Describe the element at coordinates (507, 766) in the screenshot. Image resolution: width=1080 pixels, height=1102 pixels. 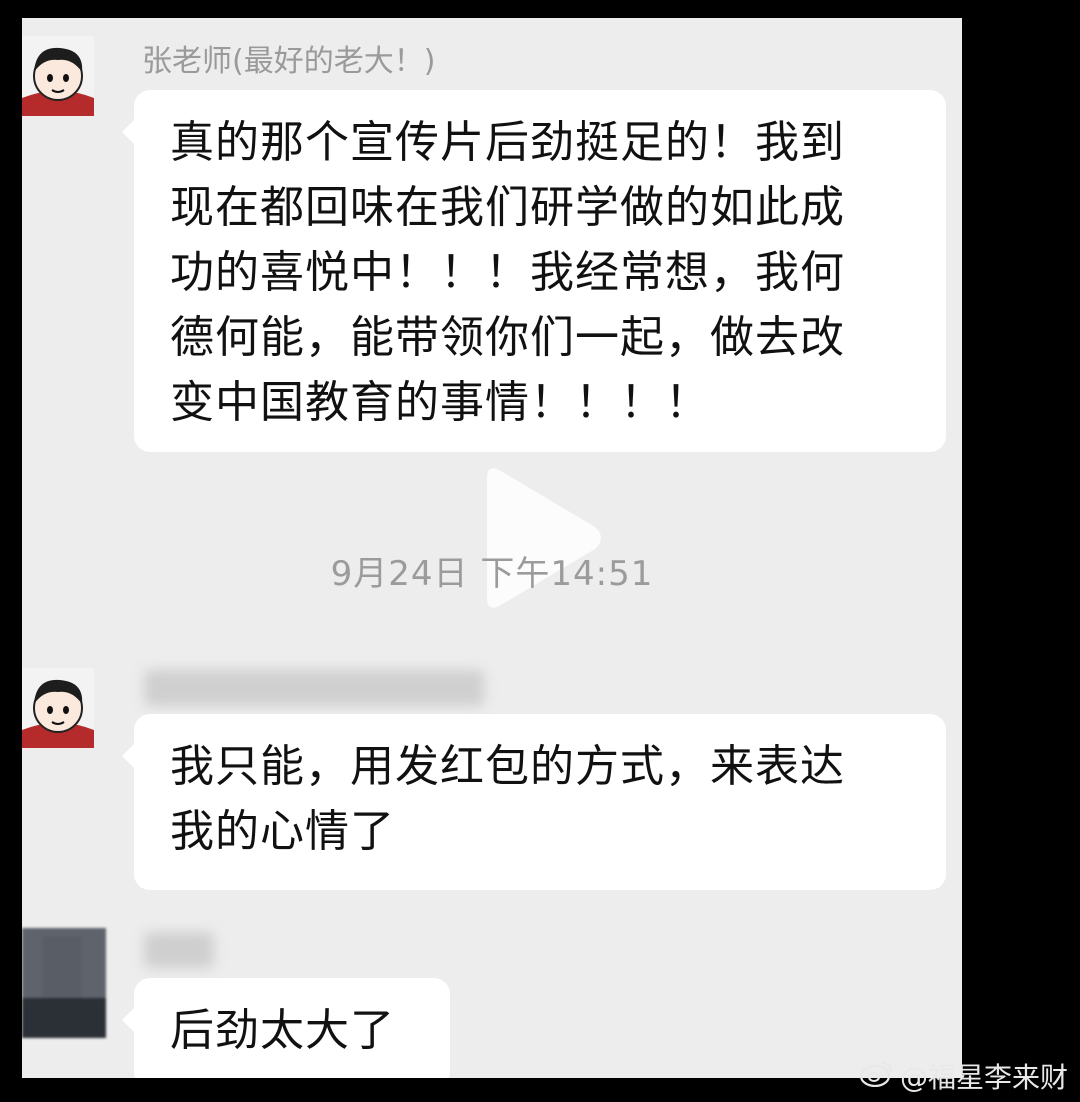
I see `message-text-line: 我只能，用发红包的方式，来表达` at that location.